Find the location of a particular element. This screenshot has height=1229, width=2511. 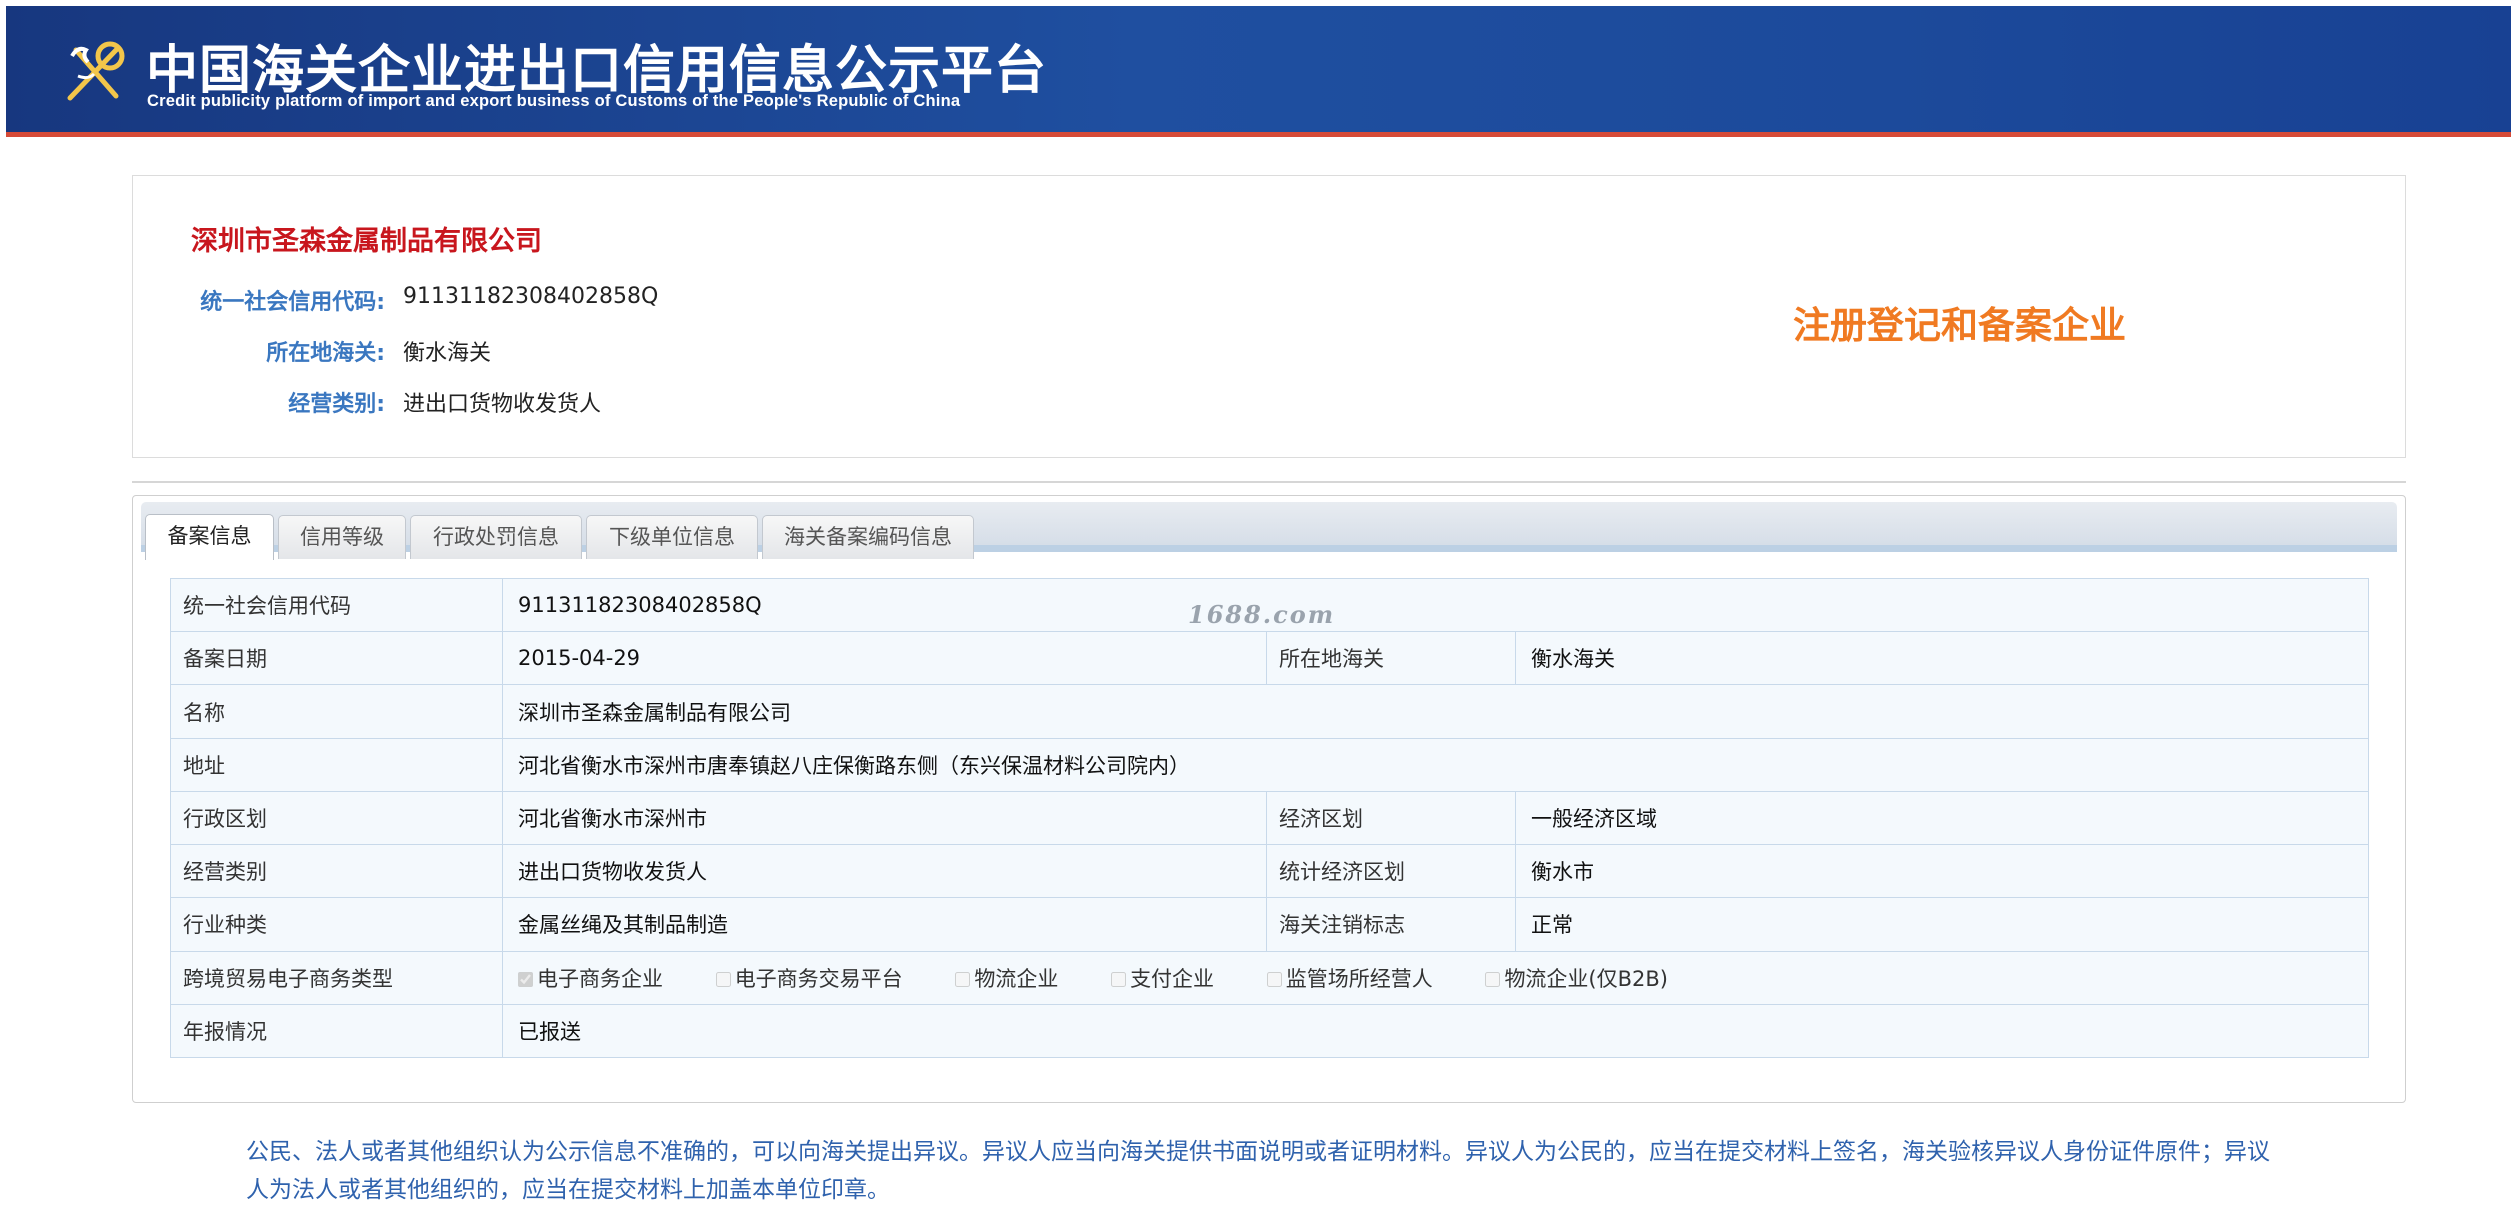

cancel-flag-label: 海关注销标志 is located at coordinates (1391, 924).